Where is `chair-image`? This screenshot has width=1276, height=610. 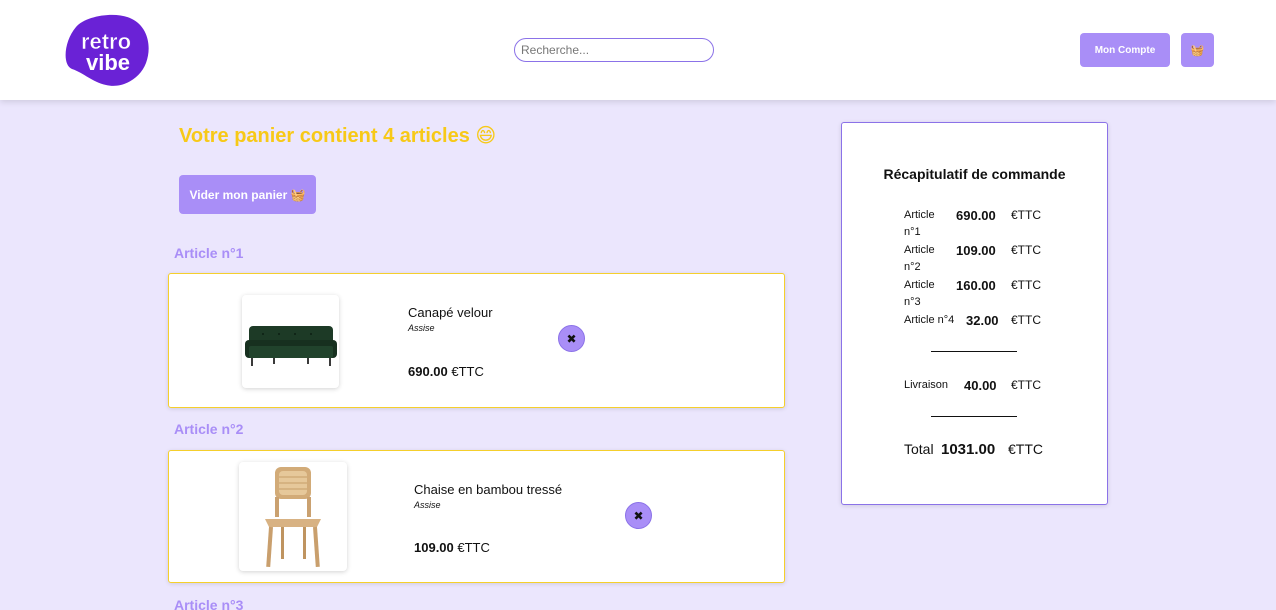
chair-image is located at coordinates (293, 516).